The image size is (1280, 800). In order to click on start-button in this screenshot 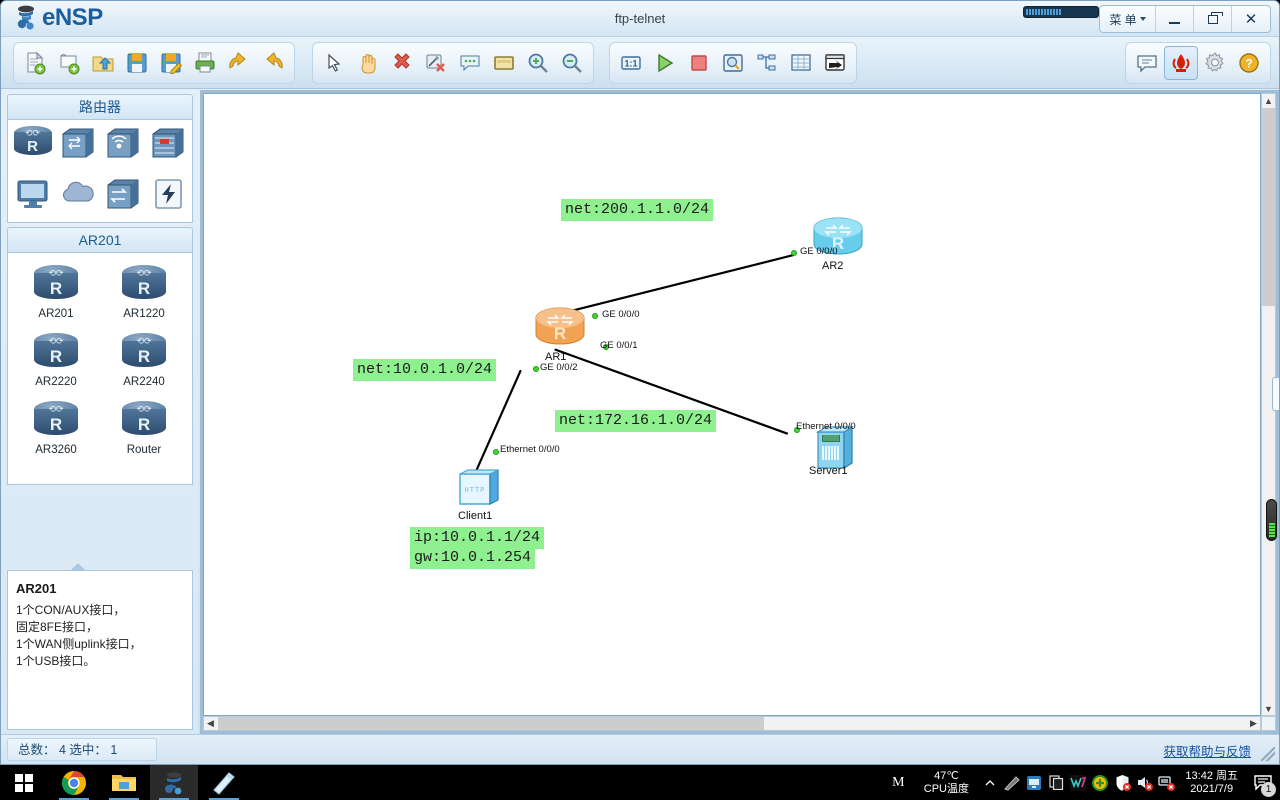, I will do `click(24, 782)`.